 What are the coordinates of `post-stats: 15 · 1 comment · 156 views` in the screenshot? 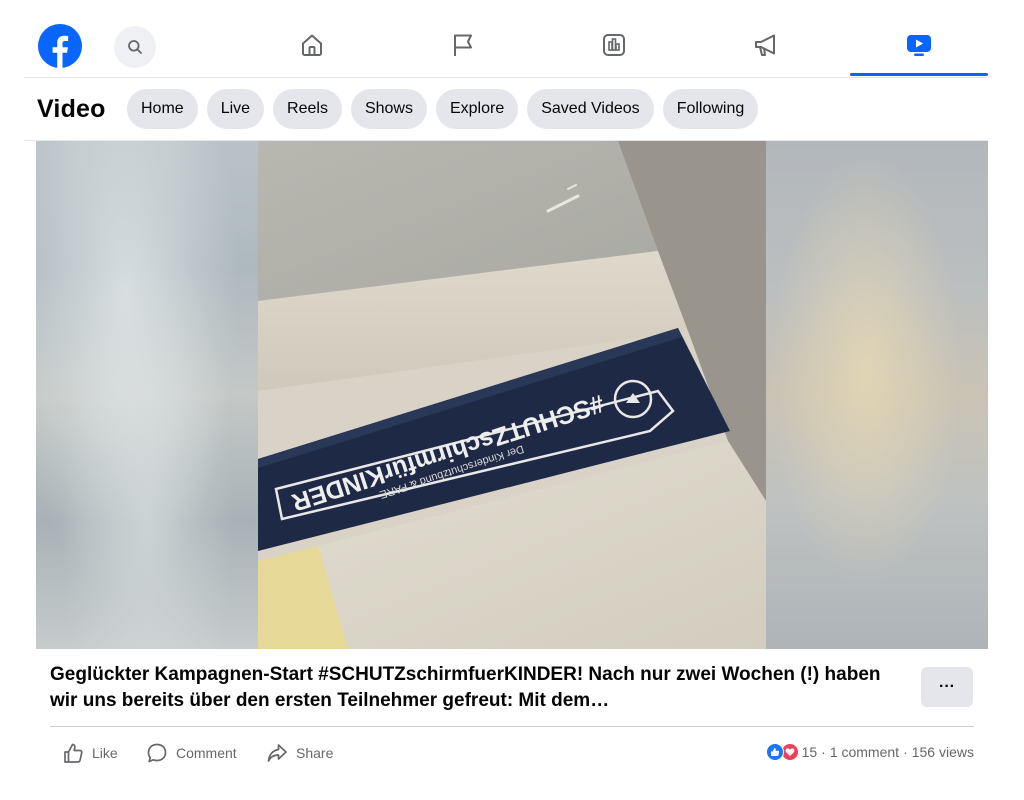 It's located at (869, 752).